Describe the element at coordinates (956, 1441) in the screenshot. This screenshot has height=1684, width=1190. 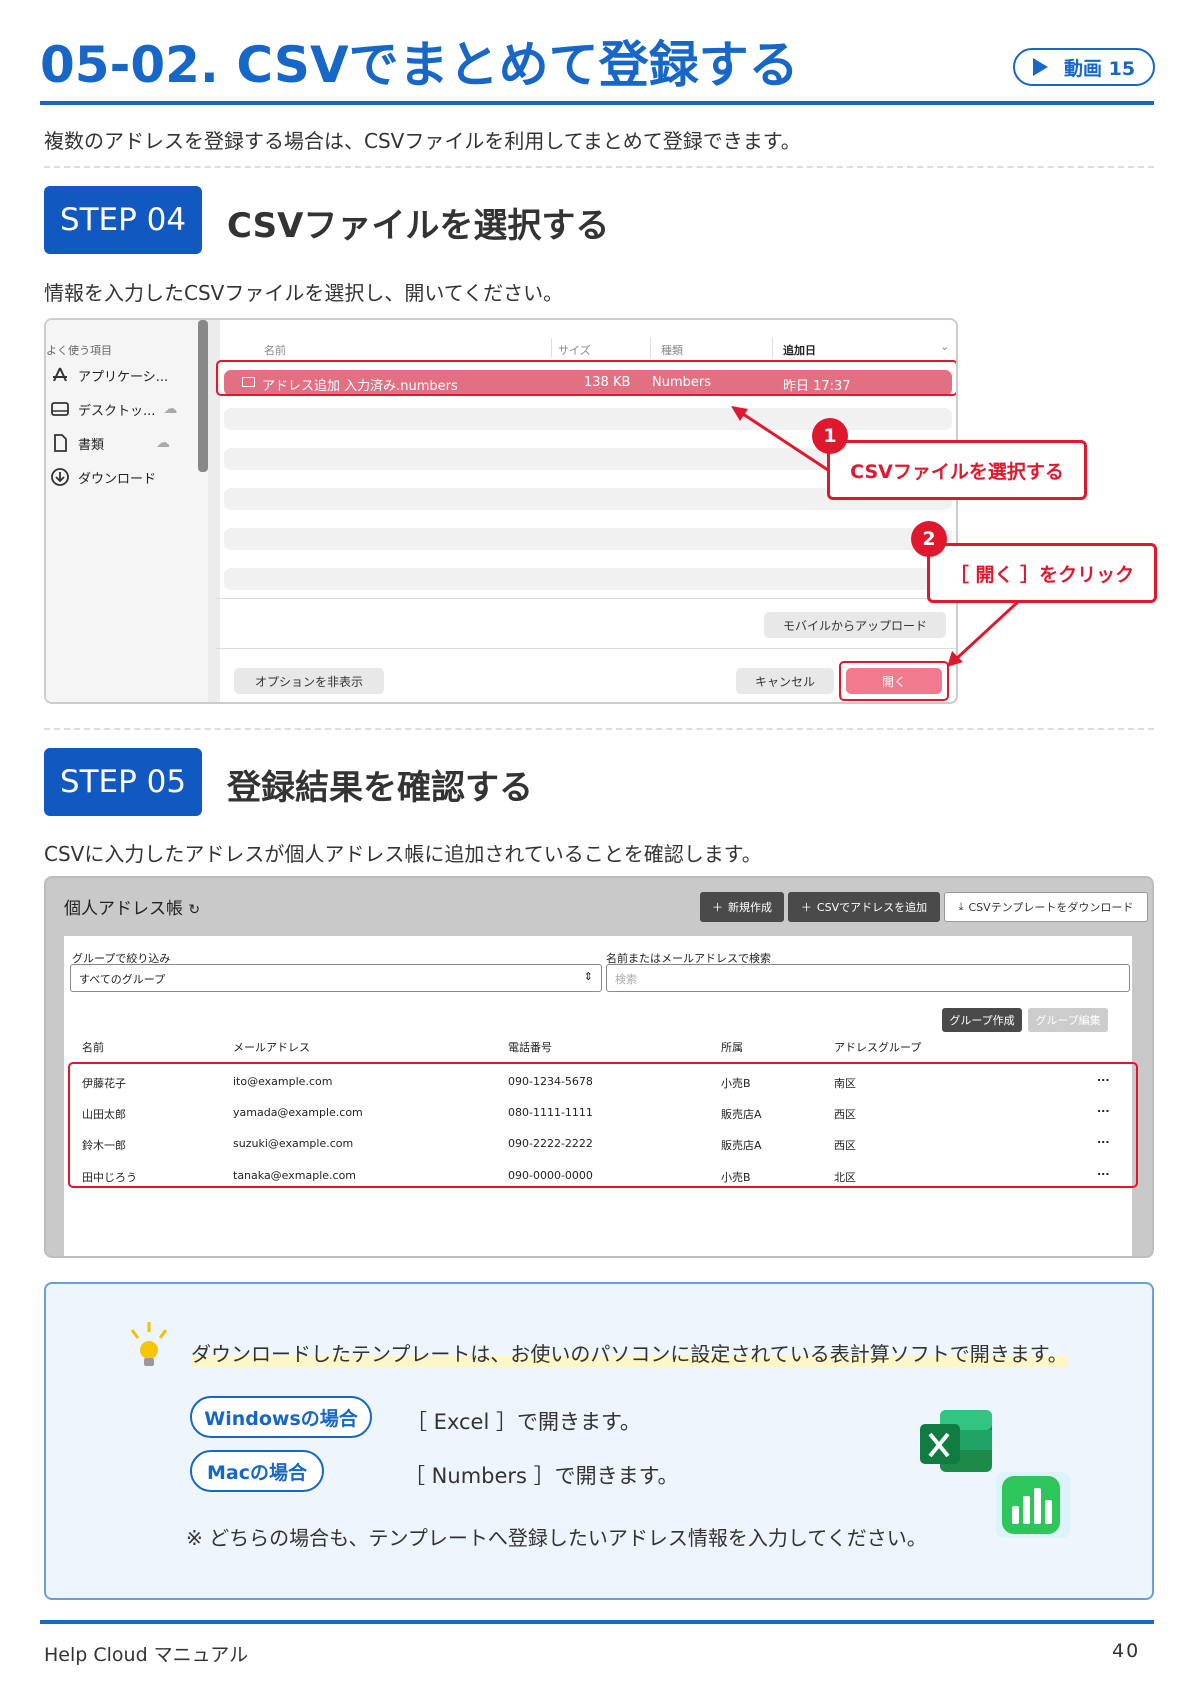
I see `excel-icon` at that location.